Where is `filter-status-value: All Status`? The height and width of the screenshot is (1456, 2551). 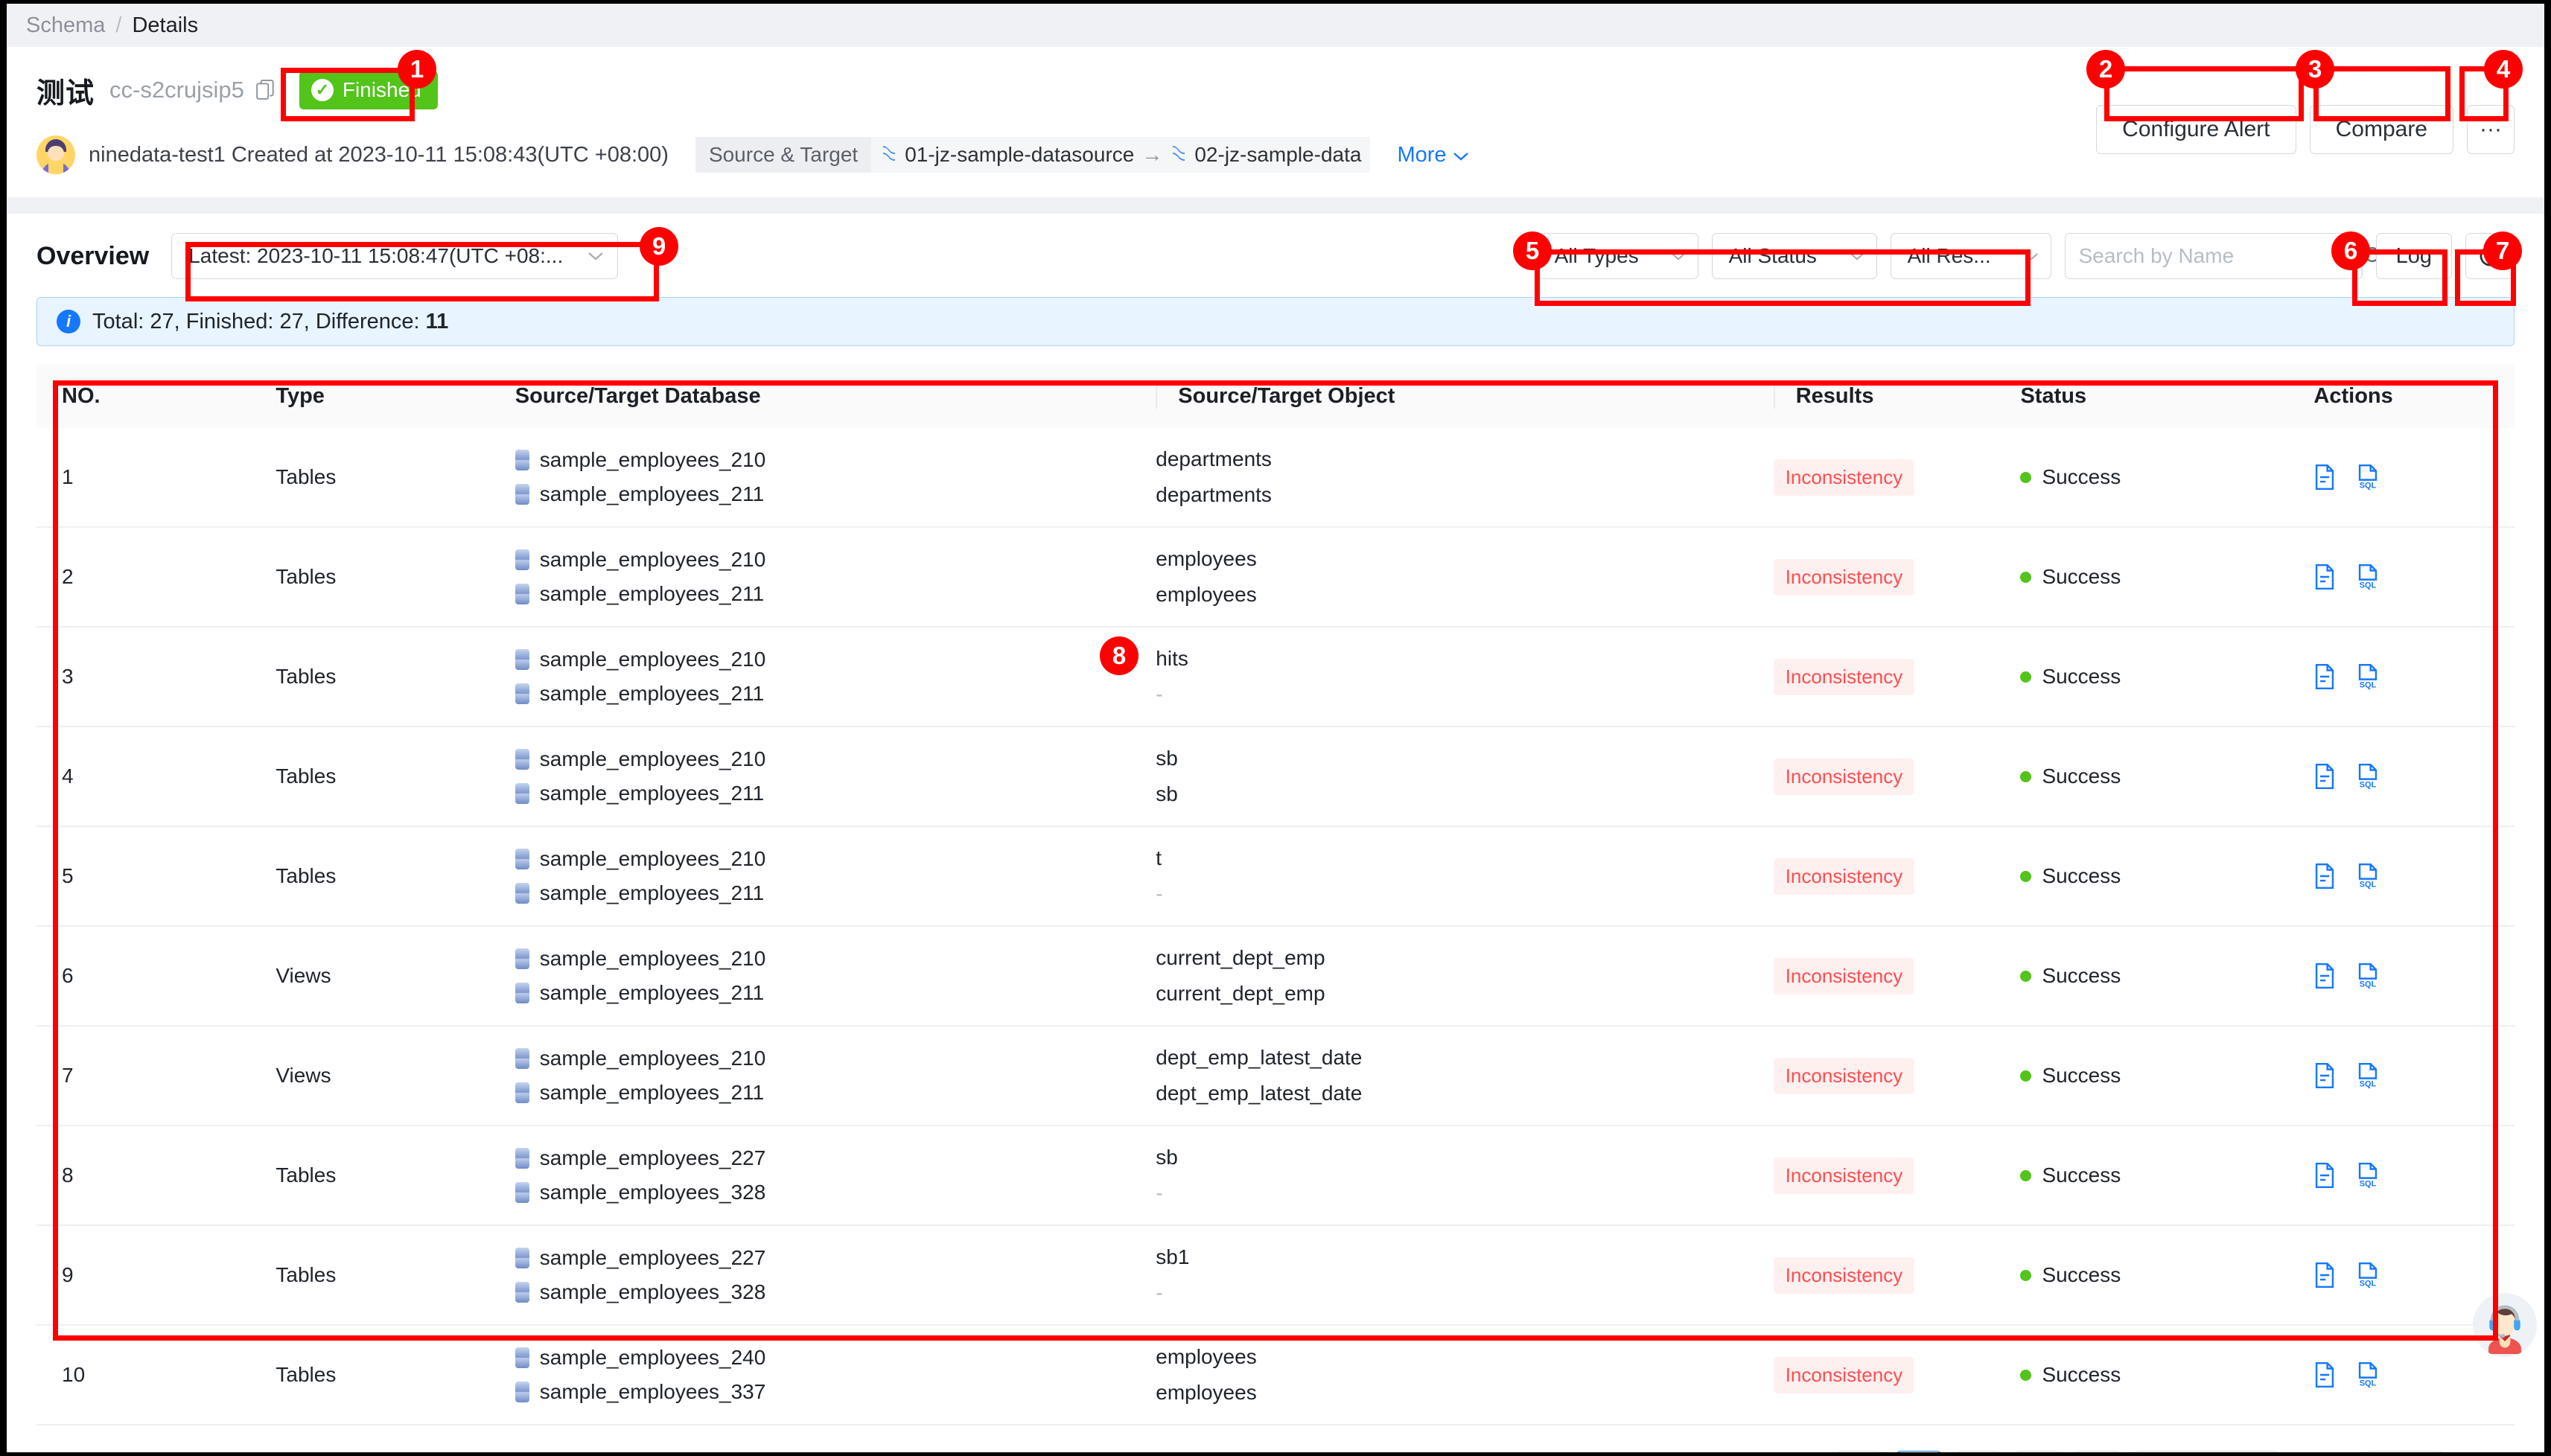 filter-status-value: All Status is located at coordinates (1772, 255).